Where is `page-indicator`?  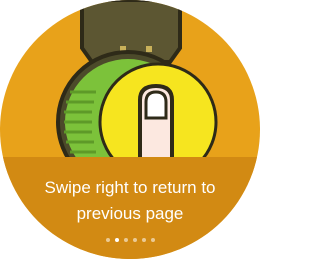
page-indicator is located at coordinates (130, 240).